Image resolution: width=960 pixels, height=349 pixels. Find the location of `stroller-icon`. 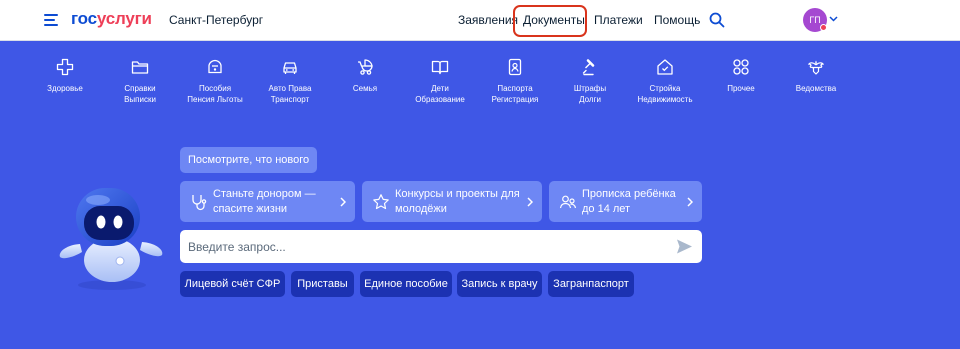

stroller-icon is located at coordinates (365, 67).